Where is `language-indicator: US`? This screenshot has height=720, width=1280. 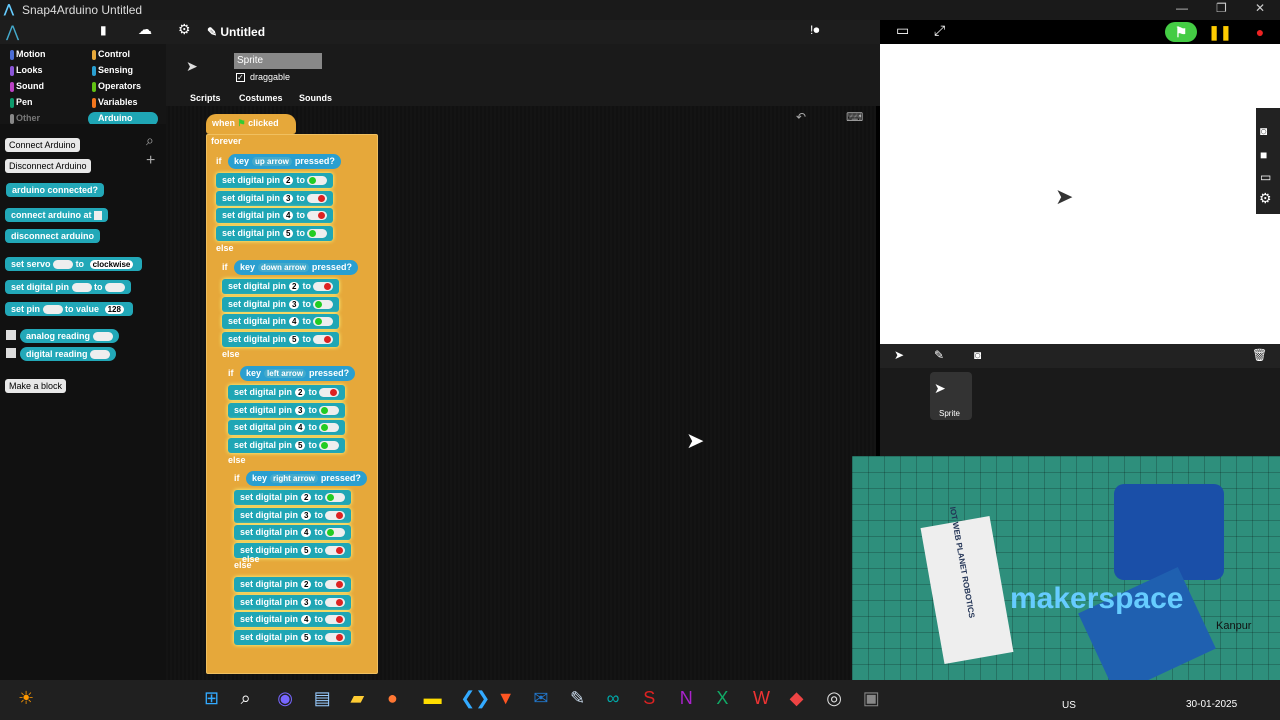 language-indicator: US is located at coordinates (1069, 705).